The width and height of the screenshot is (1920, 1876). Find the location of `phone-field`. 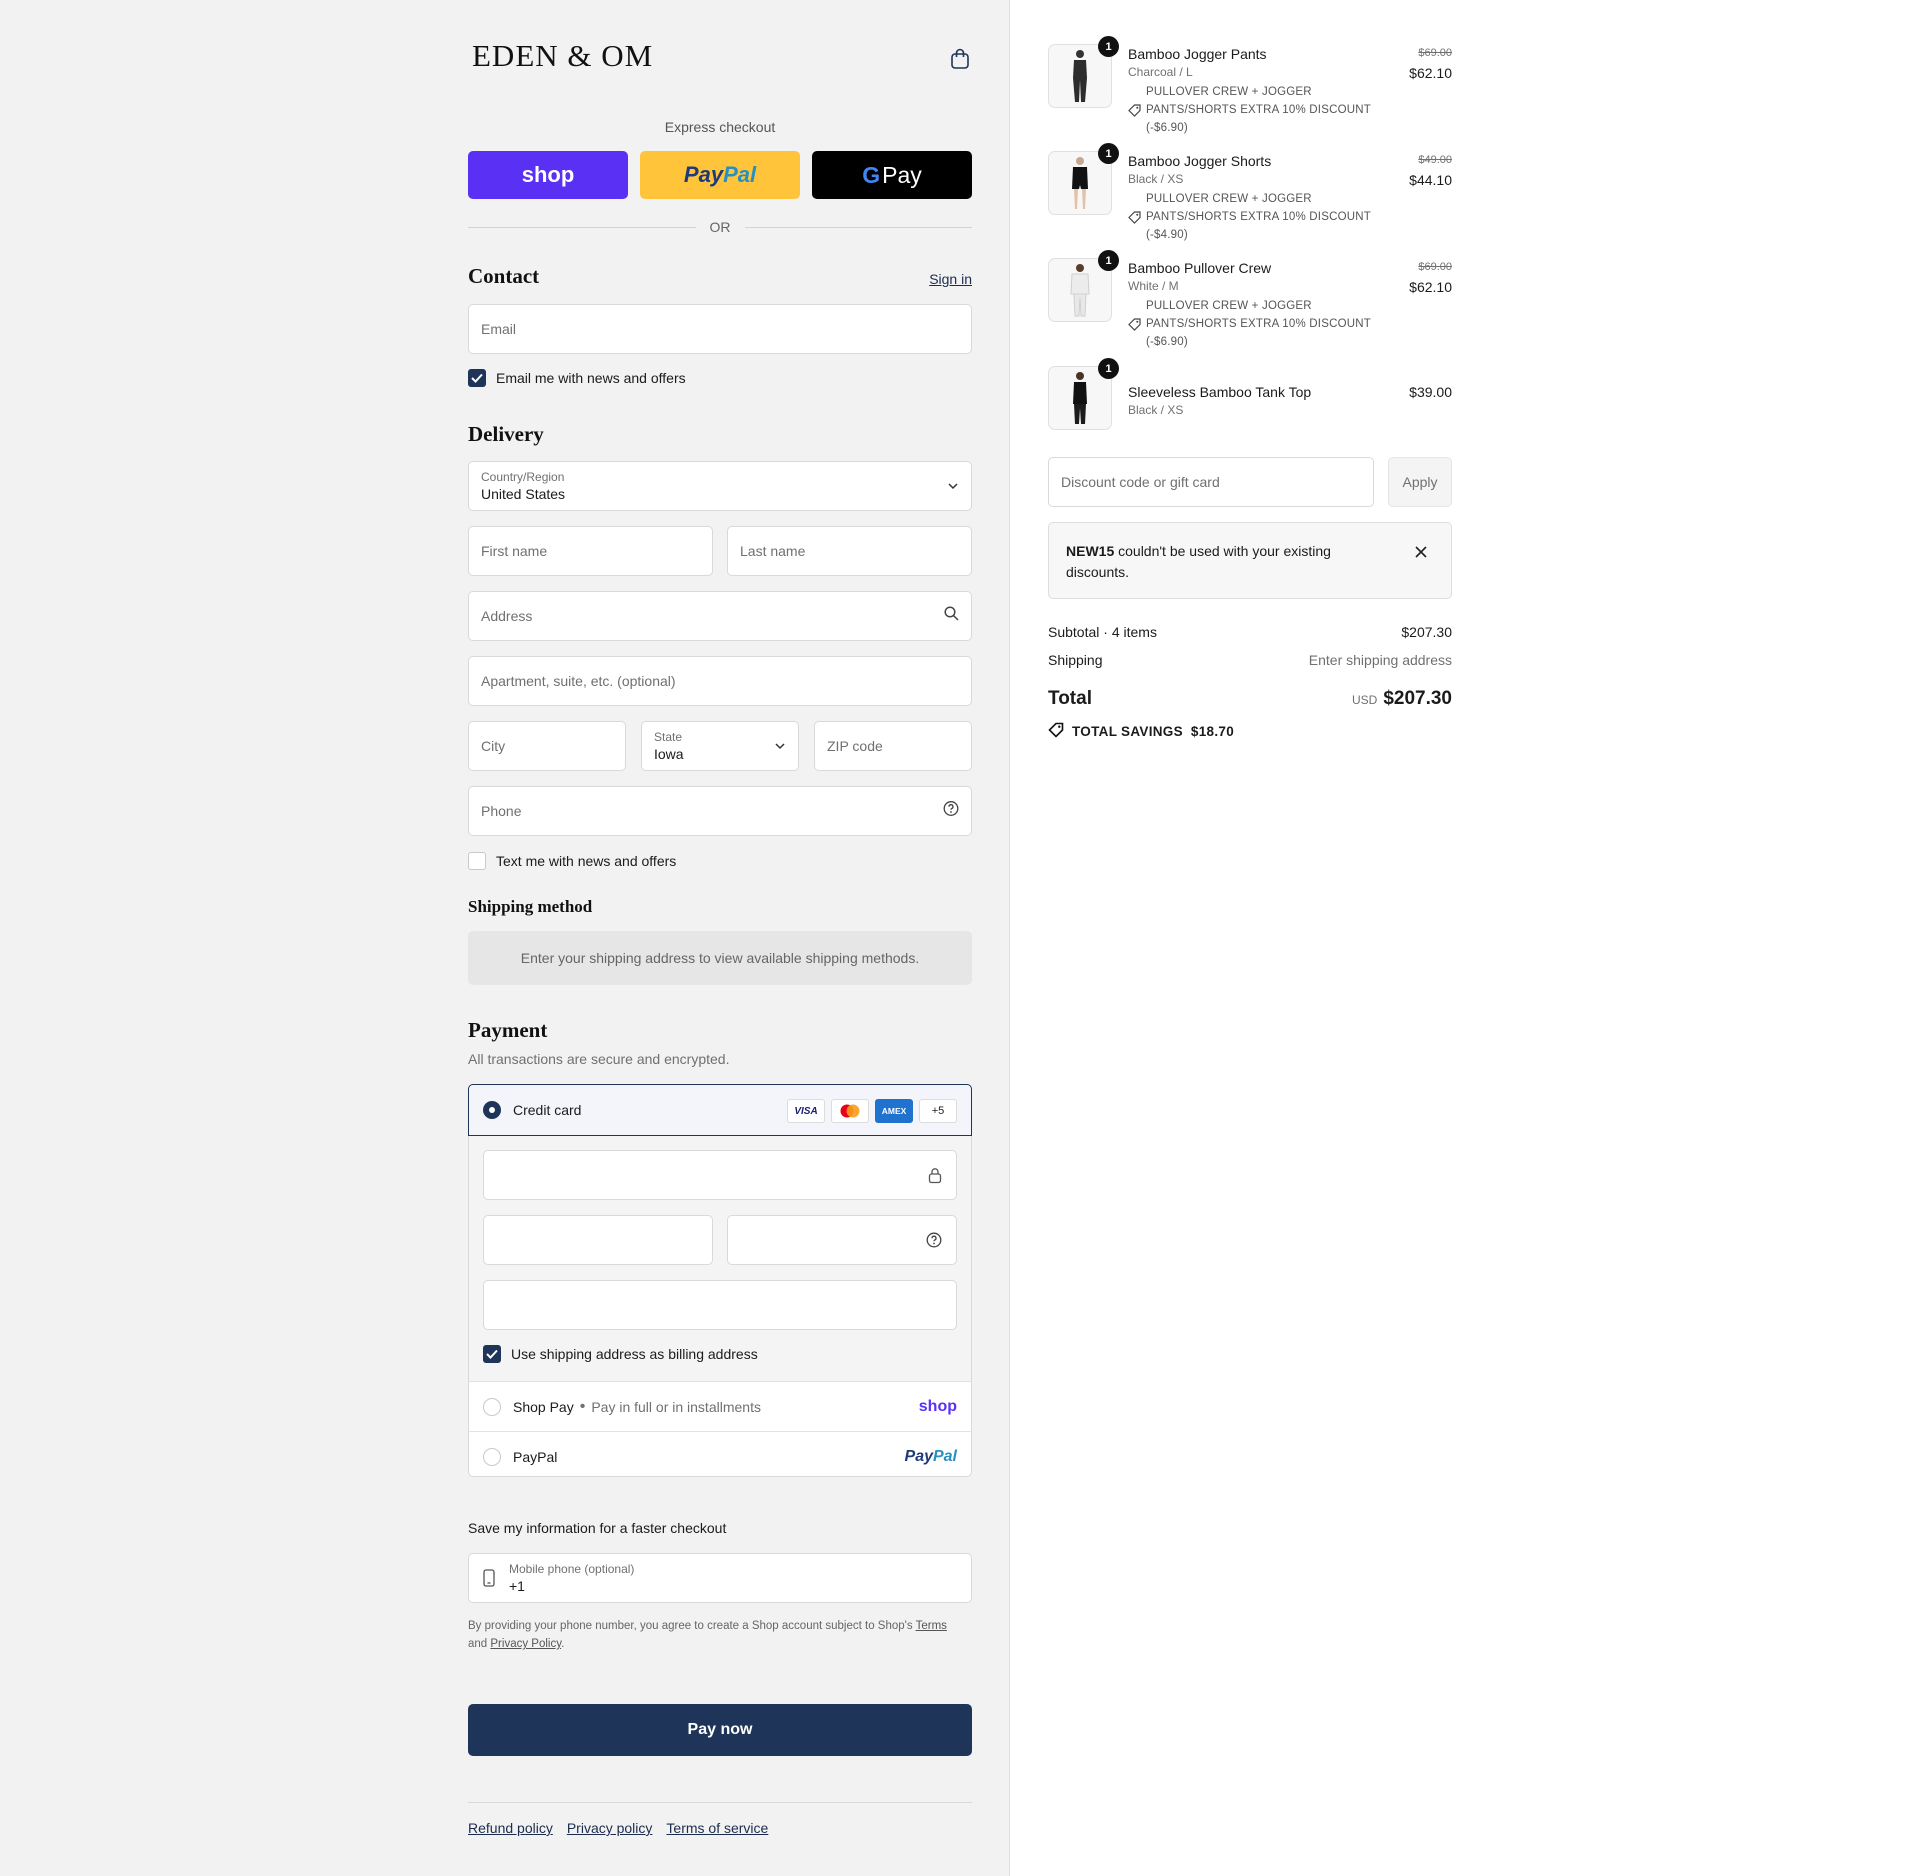

phone-field is located at coordinates (720, 811).